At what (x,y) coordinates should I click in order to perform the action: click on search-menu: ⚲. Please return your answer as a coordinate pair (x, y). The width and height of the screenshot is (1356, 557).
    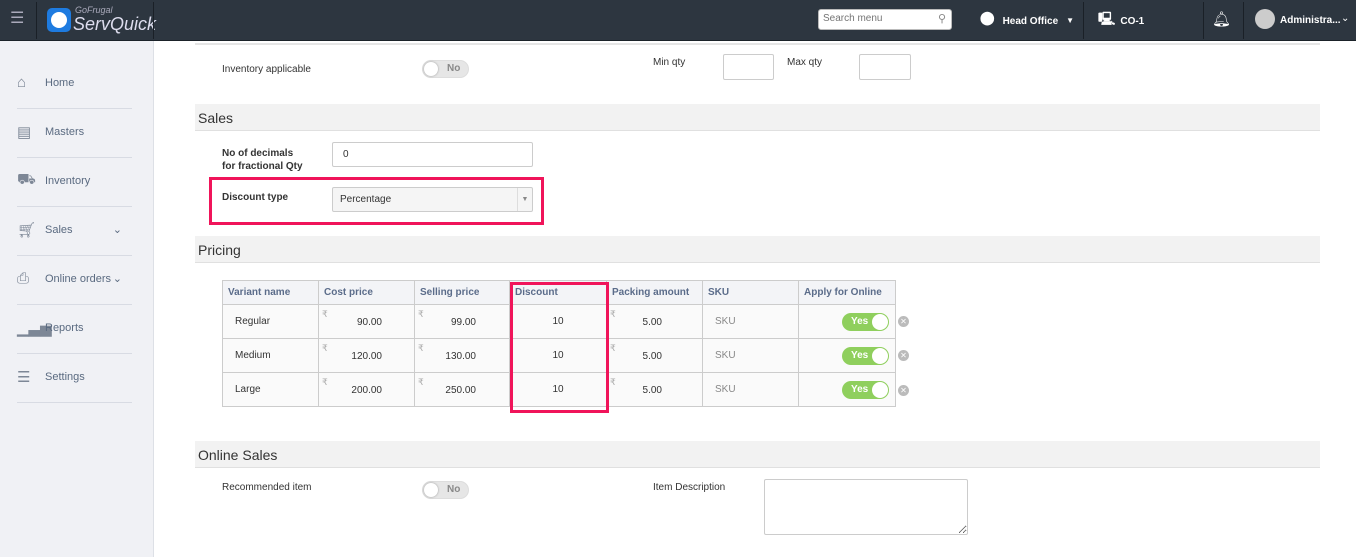
    Looking at the image, I should click on (885, 19).